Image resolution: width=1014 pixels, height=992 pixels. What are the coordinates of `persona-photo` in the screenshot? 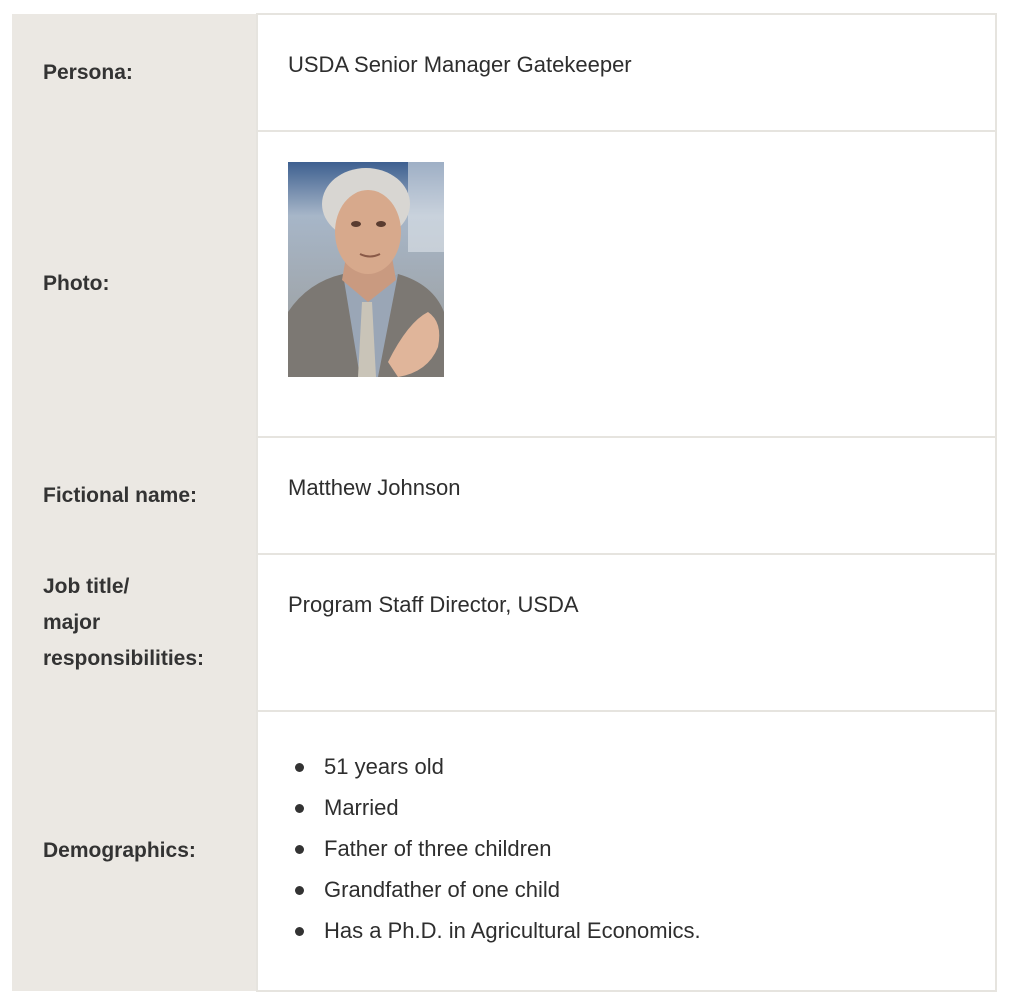 It's located at (366, 269).